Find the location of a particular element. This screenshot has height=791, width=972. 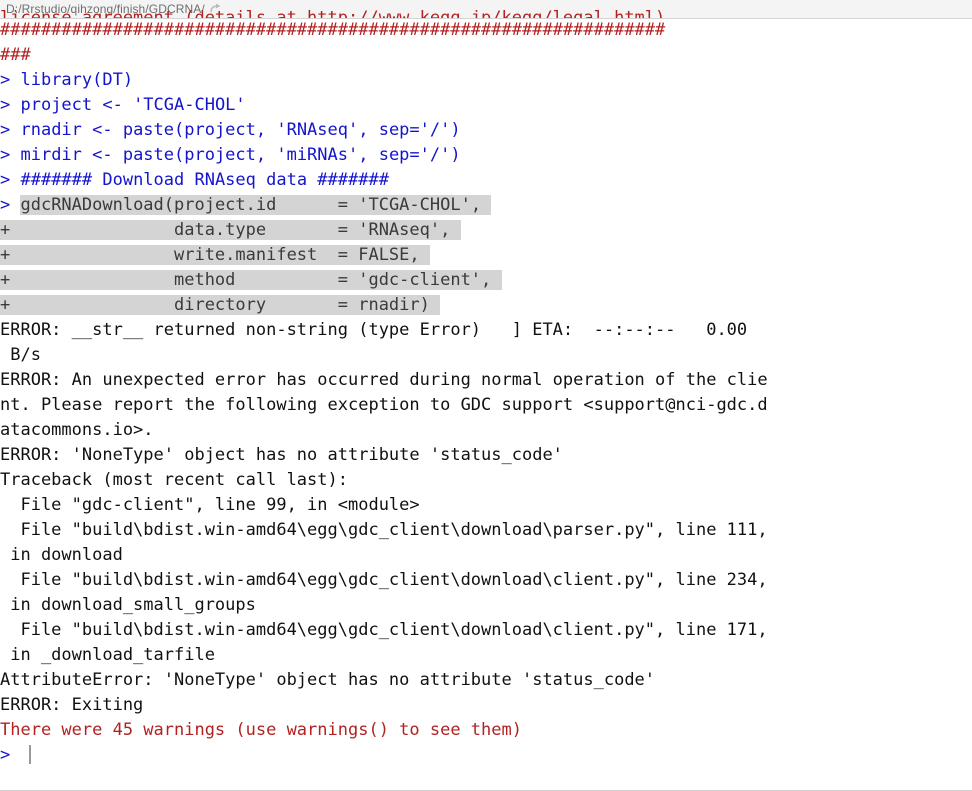

console-line: atacommons.io>. is located at coordinates (486, 430).